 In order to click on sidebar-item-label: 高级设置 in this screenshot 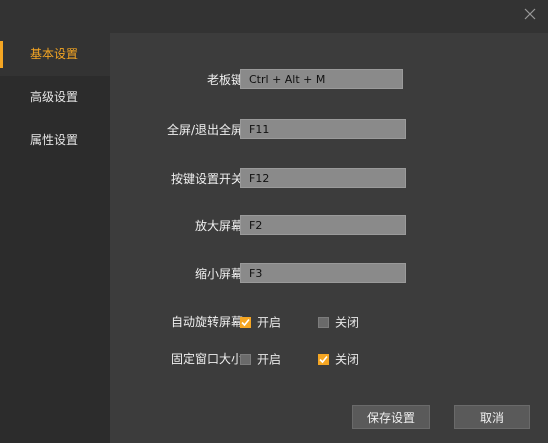, I will do `click(54, 97)`.